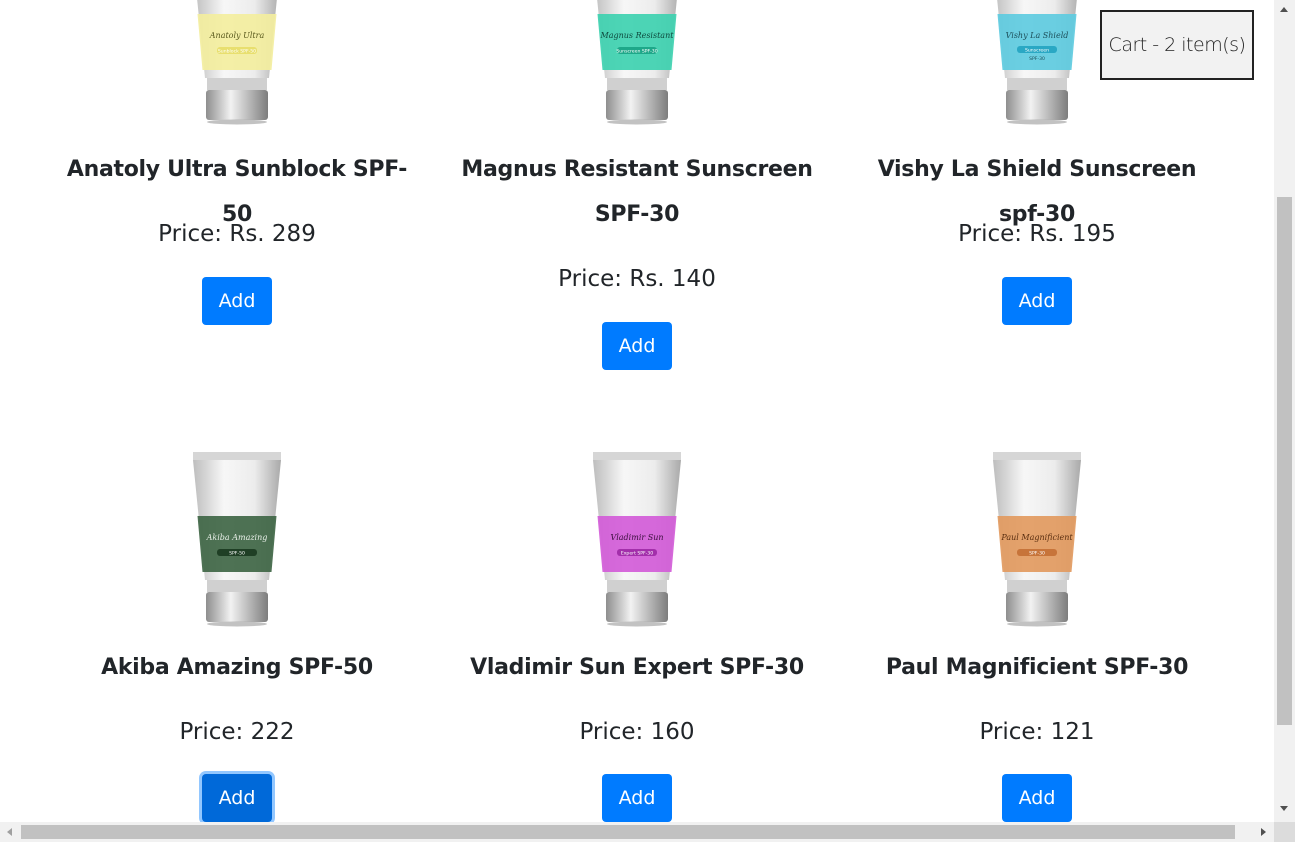 This screenshot has height=842, width=1295. I want to click on tube-sub-text-2: SPF-30, so click(1037, 59).